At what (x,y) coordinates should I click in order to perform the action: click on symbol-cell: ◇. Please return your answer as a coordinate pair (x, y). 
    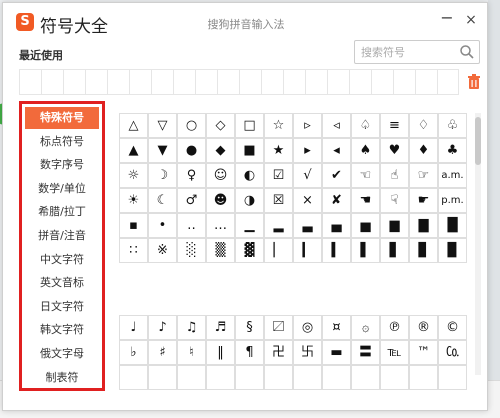
    Looking at the image, I should click on (220, 125).